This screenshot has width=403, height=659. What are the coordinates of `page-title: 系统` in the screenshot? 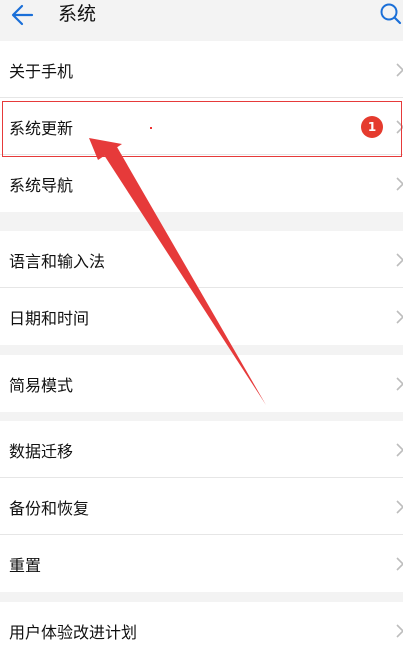 It's located at (77, 14).